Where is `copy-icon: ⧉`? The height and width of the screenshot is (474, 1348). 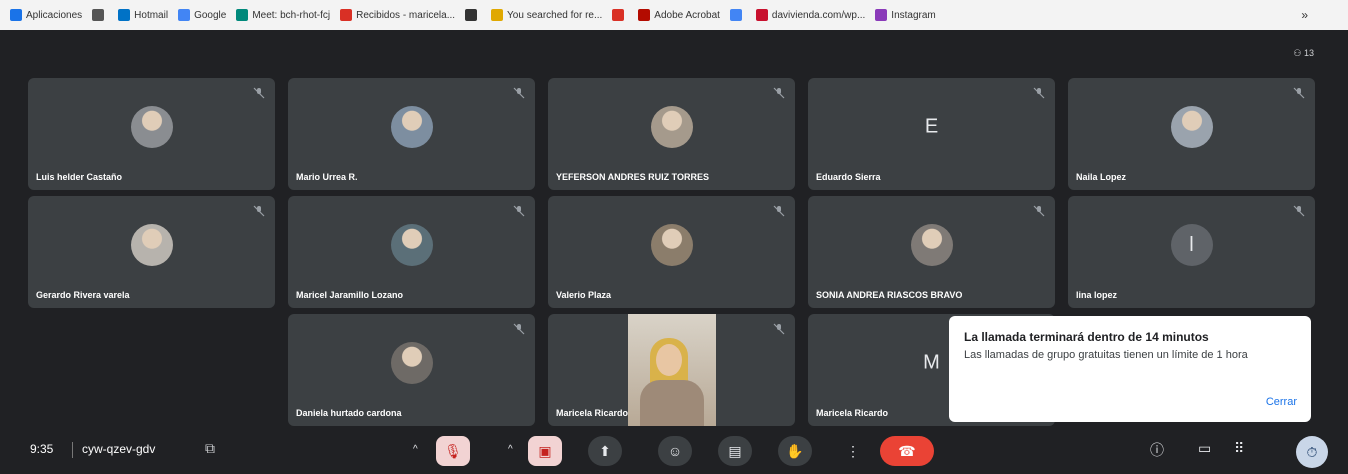
copy-icon: ⧉ is located at coordinates (210, 448).